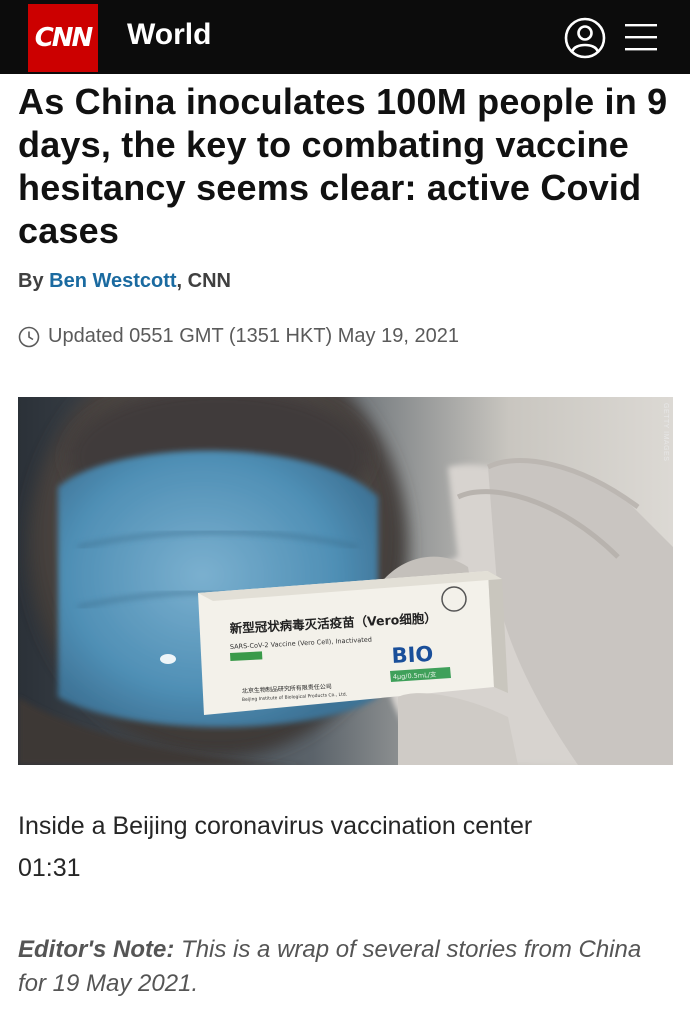  What do you see at coordinates (112, 281) in the screenshot?
I see `author-link: Ben Westcott` at bounding box center [112, 281].